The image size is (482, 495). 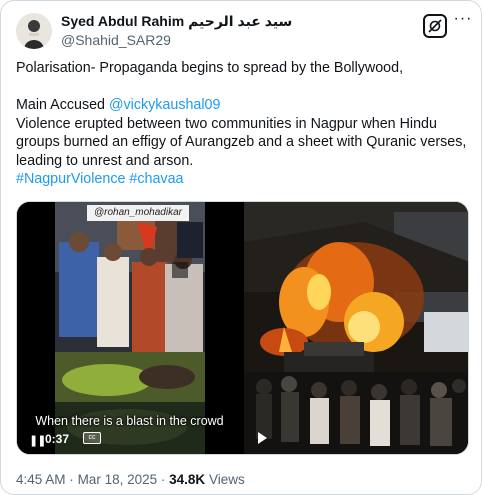 What do you see at coordinates (105, 160) in the screenshot?
I see `tweet-line: leading to unrest and arson.` at bounding box center [105, 160].